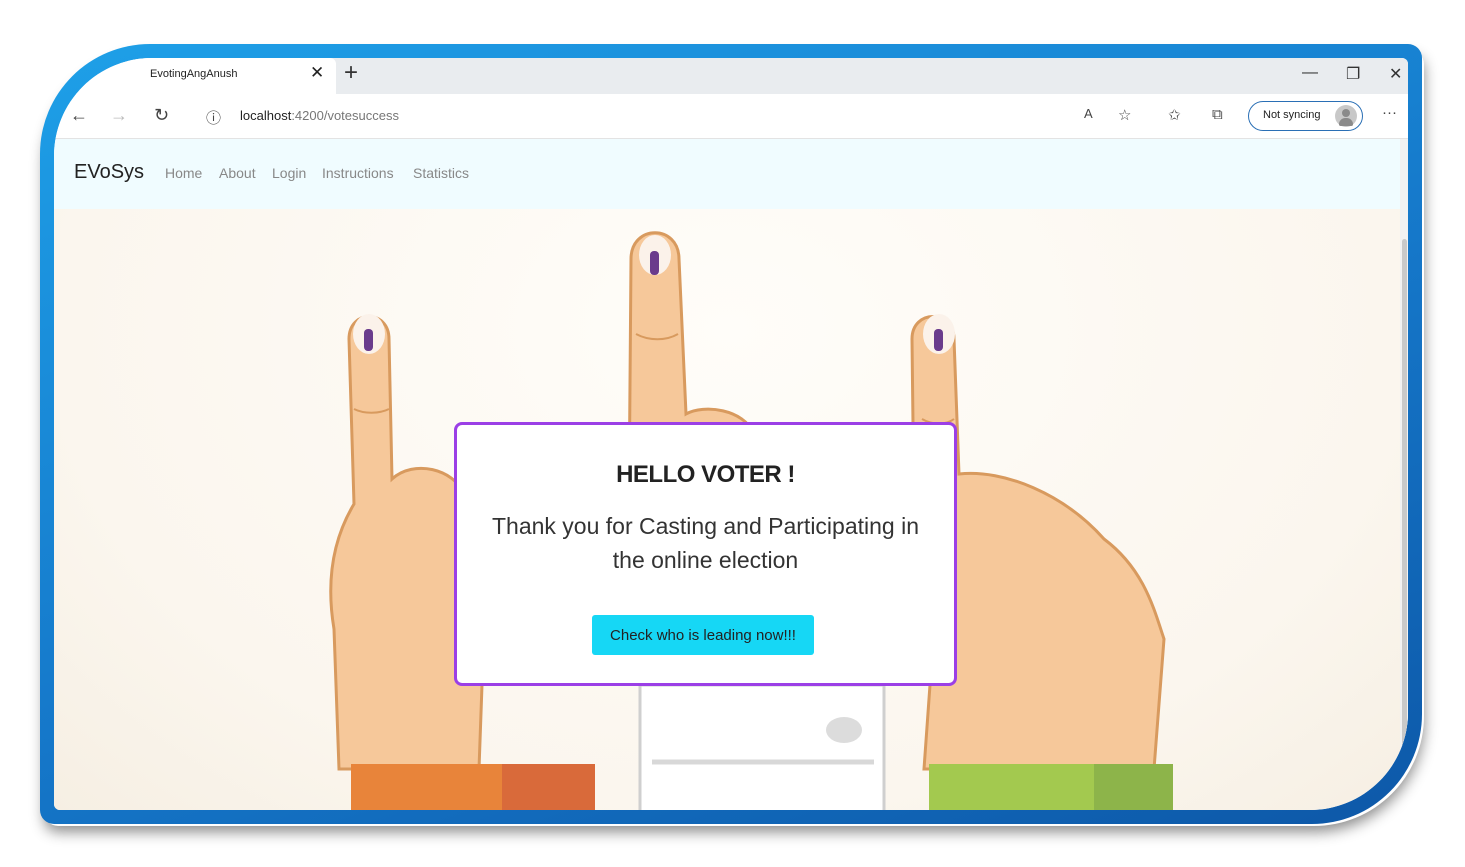  What do you see at coordinates (844, 730) in the screenshot?
I see `ballot-box-button` at bounding box center [844, 730].